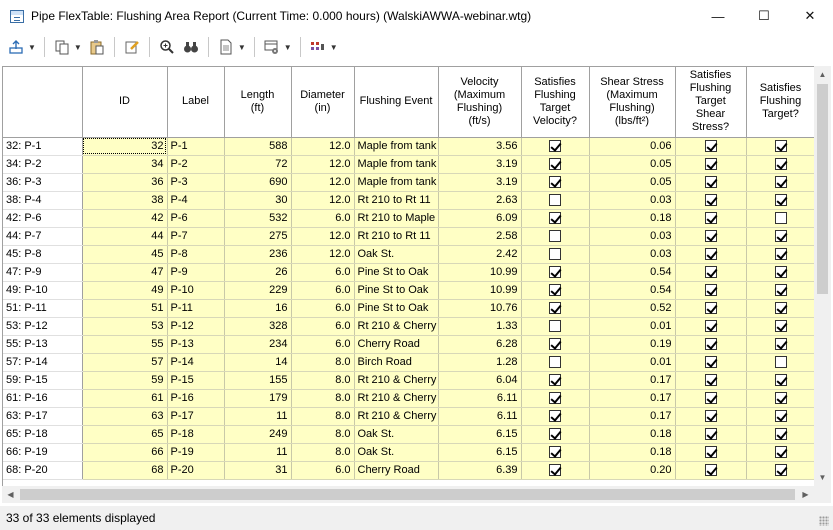  What do you see at coordinates (196, 380) in the screenshot?
I see `label-cell: P-15` at bounding box center [196, 380].